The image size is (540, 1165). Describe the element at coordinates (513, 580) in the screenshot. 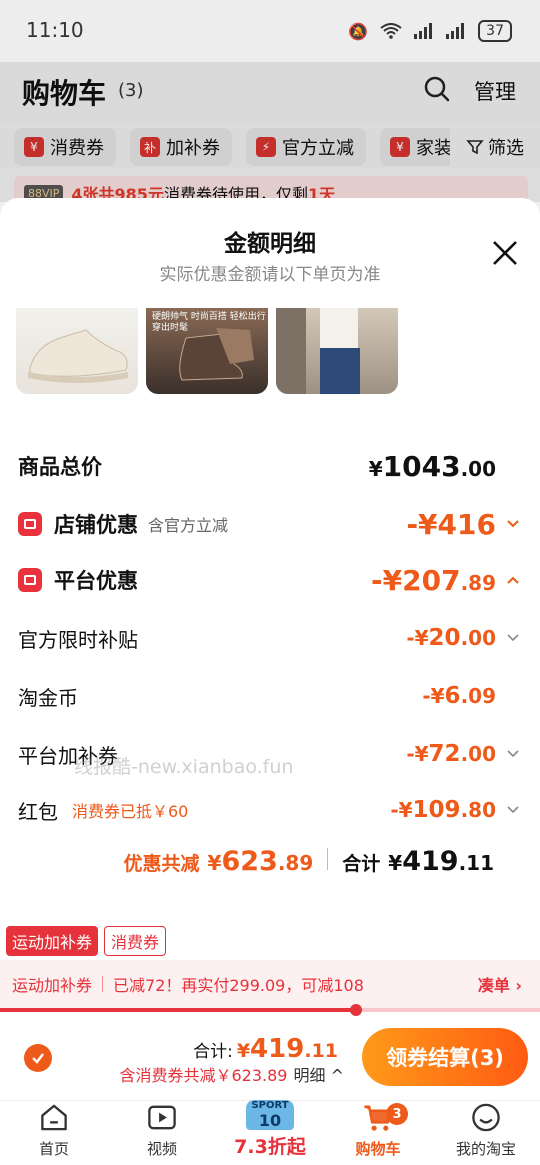

I see `chevron-up-icon` at that location.